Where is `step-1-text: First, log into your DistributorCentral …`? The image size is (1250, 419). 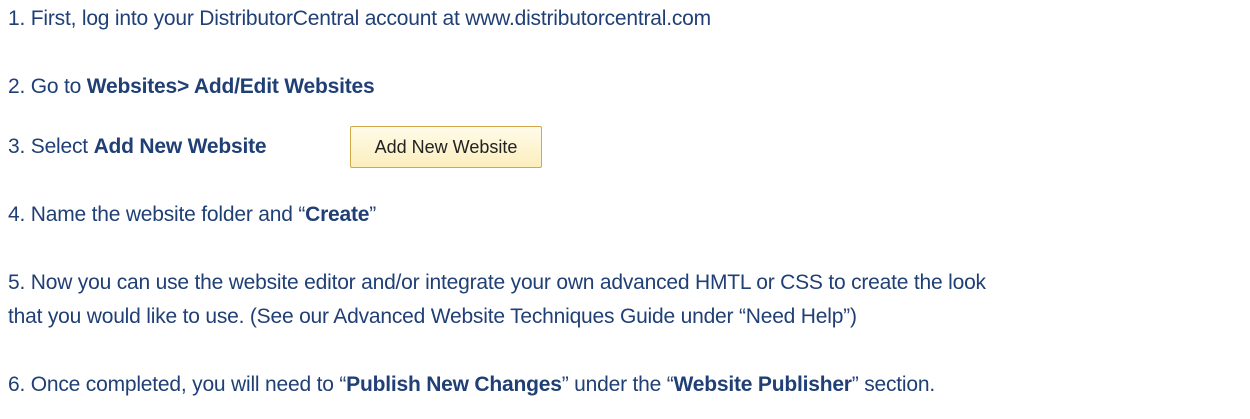
step-1-text: First, log into your DistributorCentral … is located at coordinates (368, 18).